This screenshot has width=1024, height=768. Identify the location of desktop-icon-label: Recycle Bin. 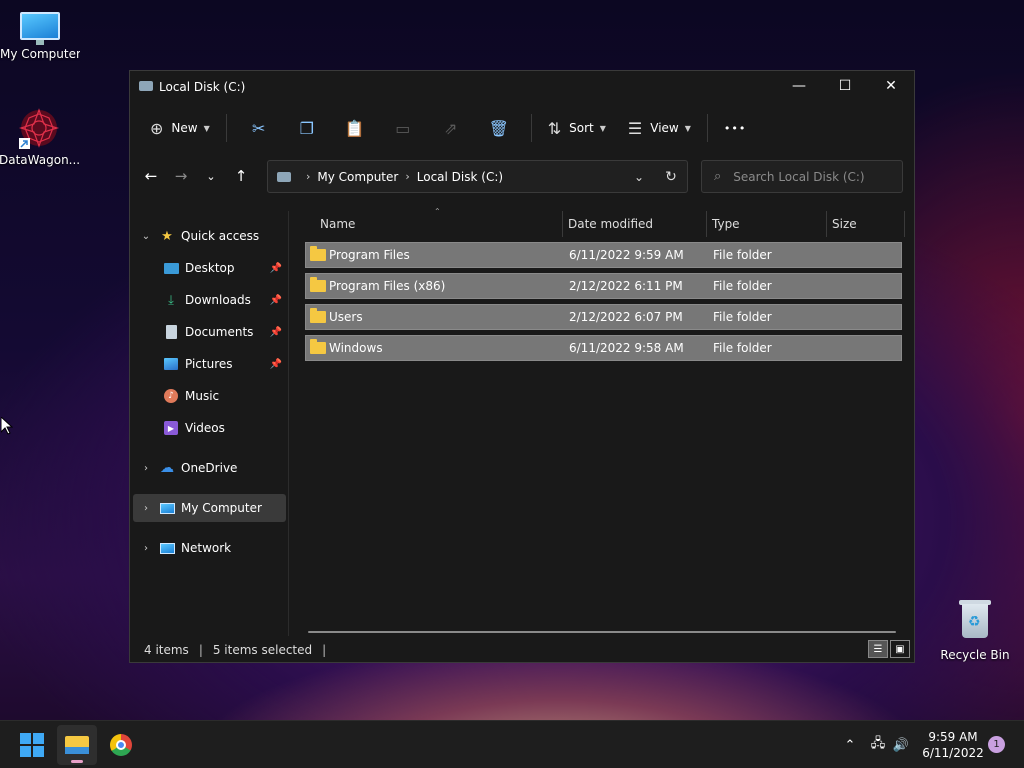
(975, 655).